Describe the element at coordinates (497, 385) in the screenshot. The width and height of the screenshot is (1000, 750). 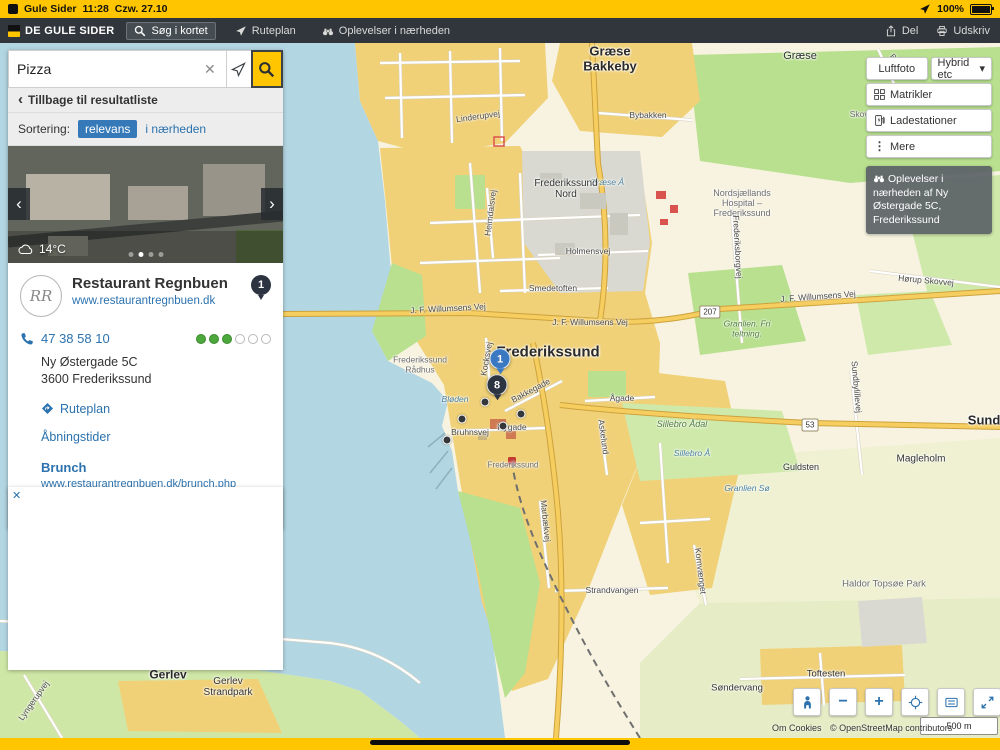
I see `map-marker-8: 8` at that location.